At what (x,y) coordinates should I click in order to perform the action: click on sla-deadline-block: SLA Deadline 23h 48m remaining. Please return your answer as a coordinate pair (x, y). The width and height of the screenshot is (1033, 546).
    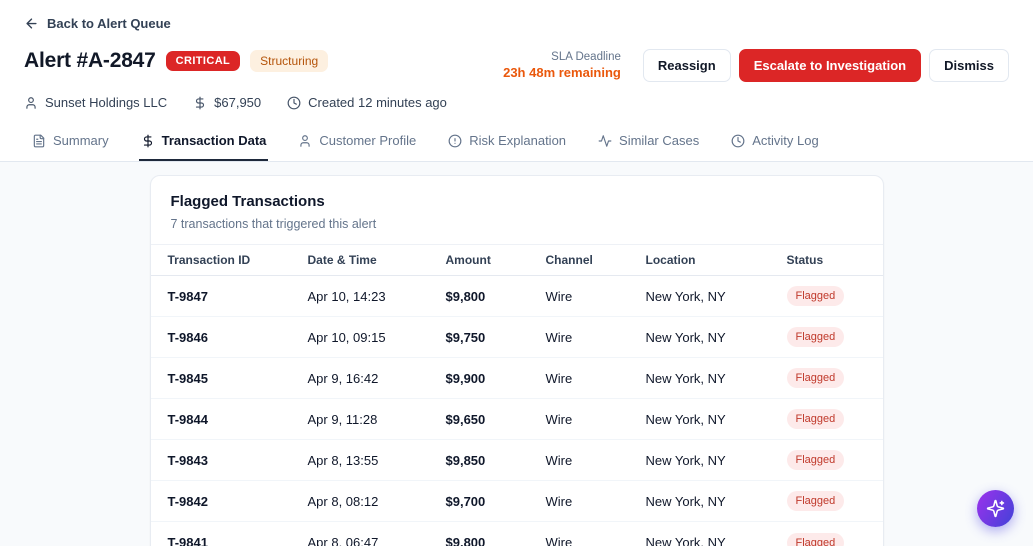
    Looking at the image, I should click on (562, 65).